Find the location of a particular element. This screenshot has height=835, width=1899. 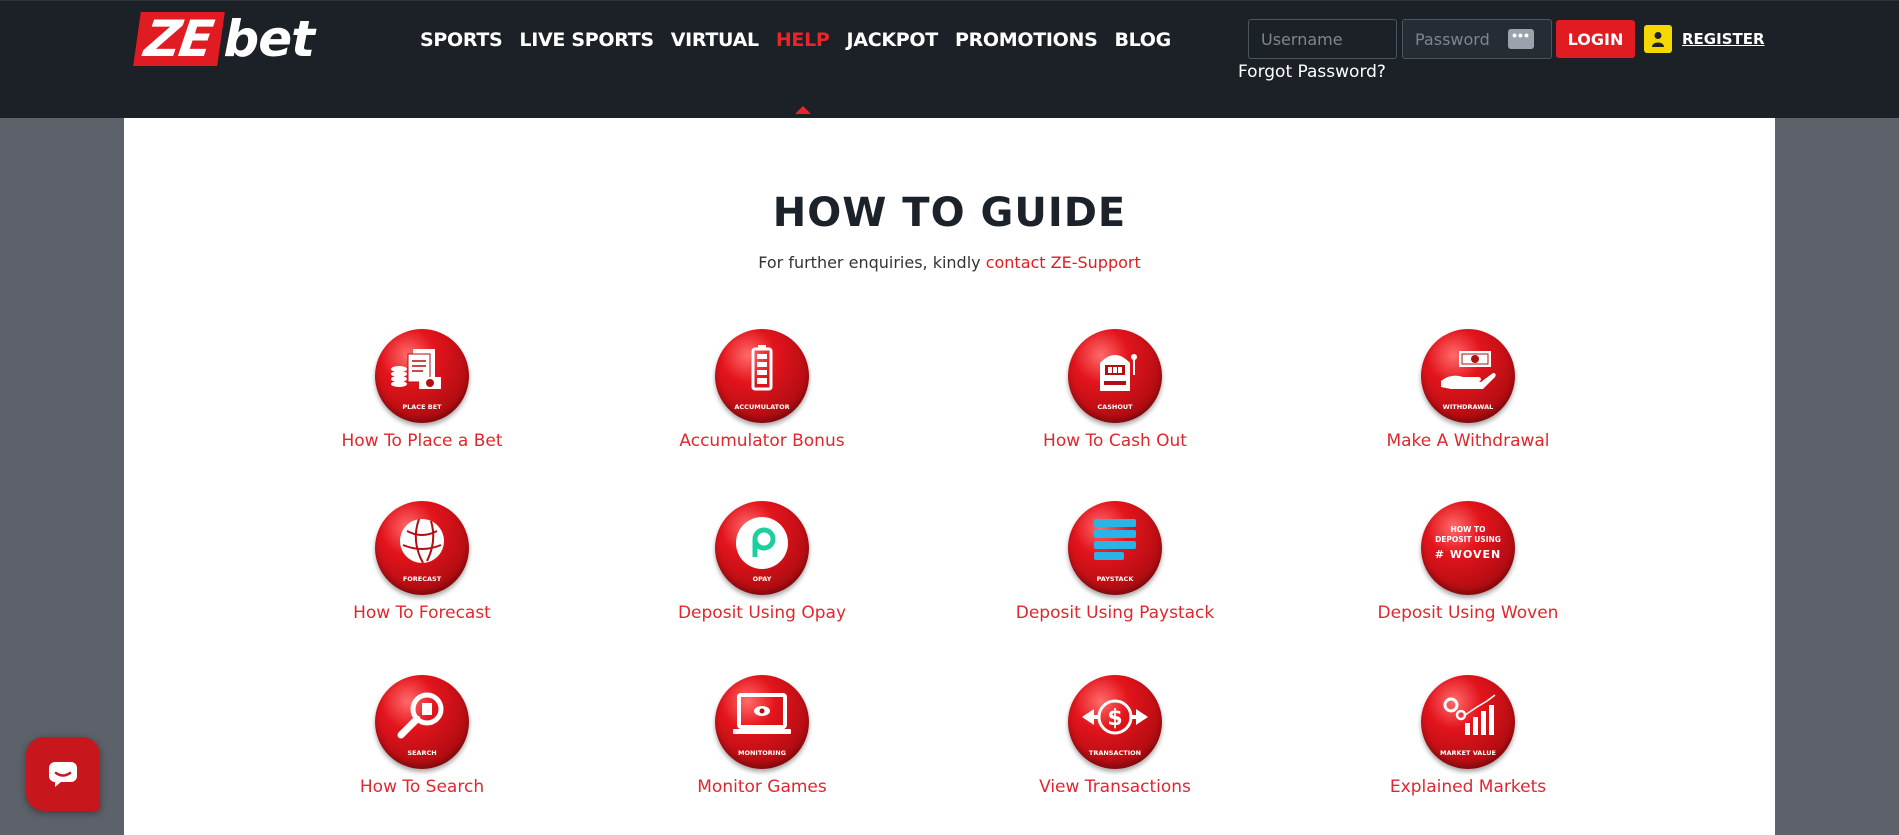

login-form: ••• LOGIN REGISTER is located at coordinates (1506, 39).